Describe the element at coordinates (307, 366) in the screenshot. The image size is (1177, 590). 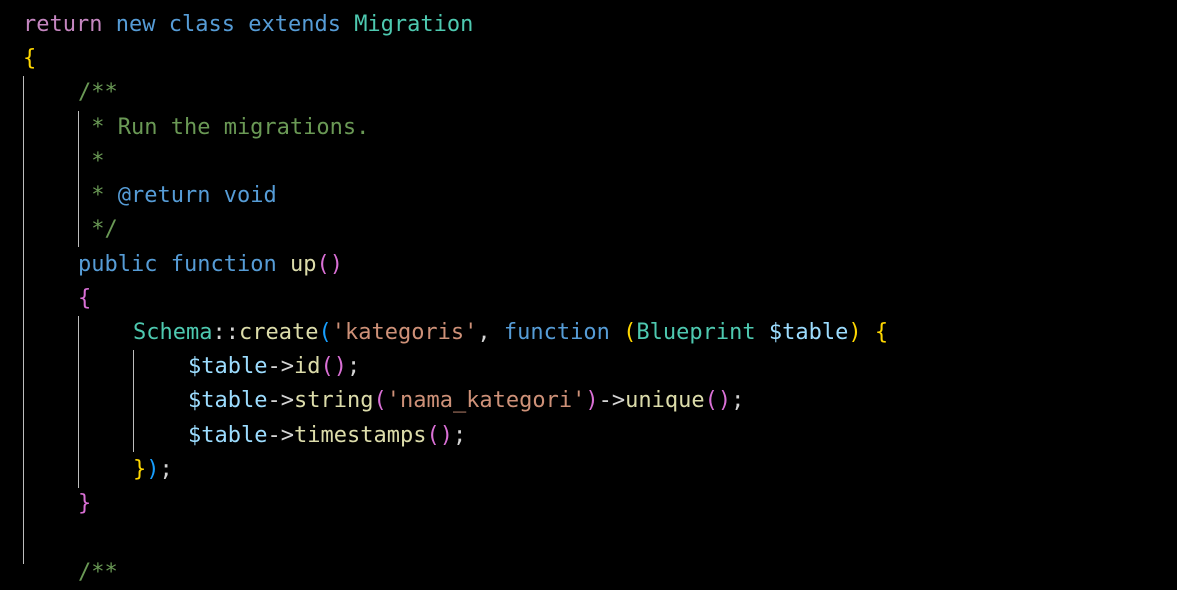
I see `function-call: id` at that location.